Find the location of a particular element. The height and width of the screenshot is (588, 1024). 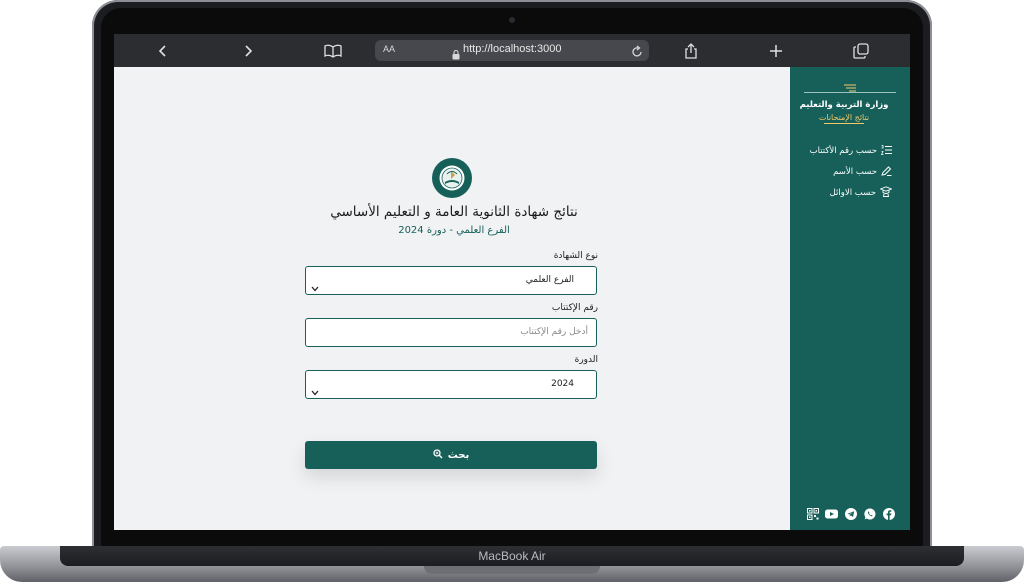

certificate-type-value: الفرع العلمي is located at coordinates (549, 280).